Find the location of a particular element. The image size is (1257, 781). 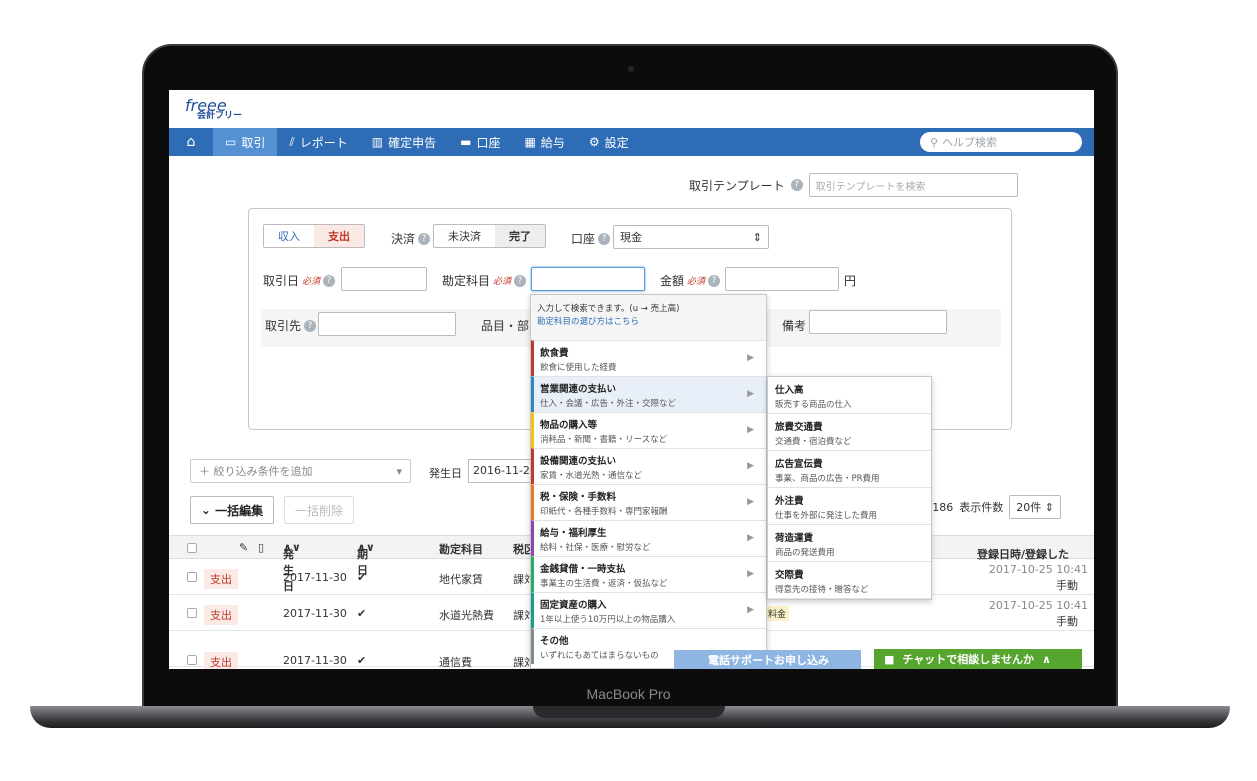

submenu-item: 仕入高 販売する商品の仕入 is located at coordinates (849, 395).